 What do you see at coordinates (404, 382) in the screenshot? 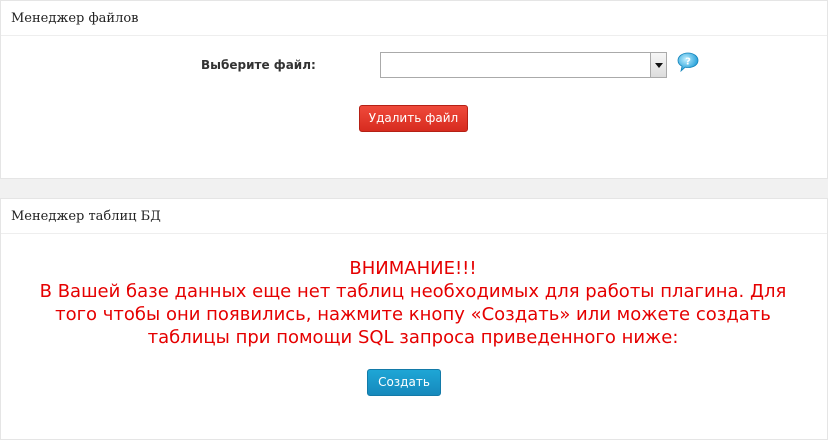
I see `create-button: Создать` at bounding box center [404, 382].